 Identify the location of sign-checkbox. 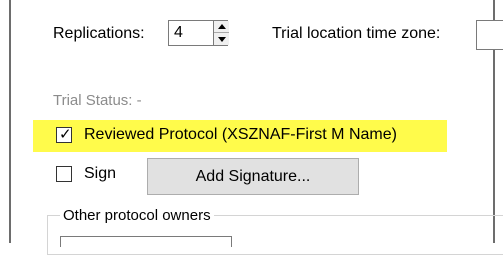
(64, 174).